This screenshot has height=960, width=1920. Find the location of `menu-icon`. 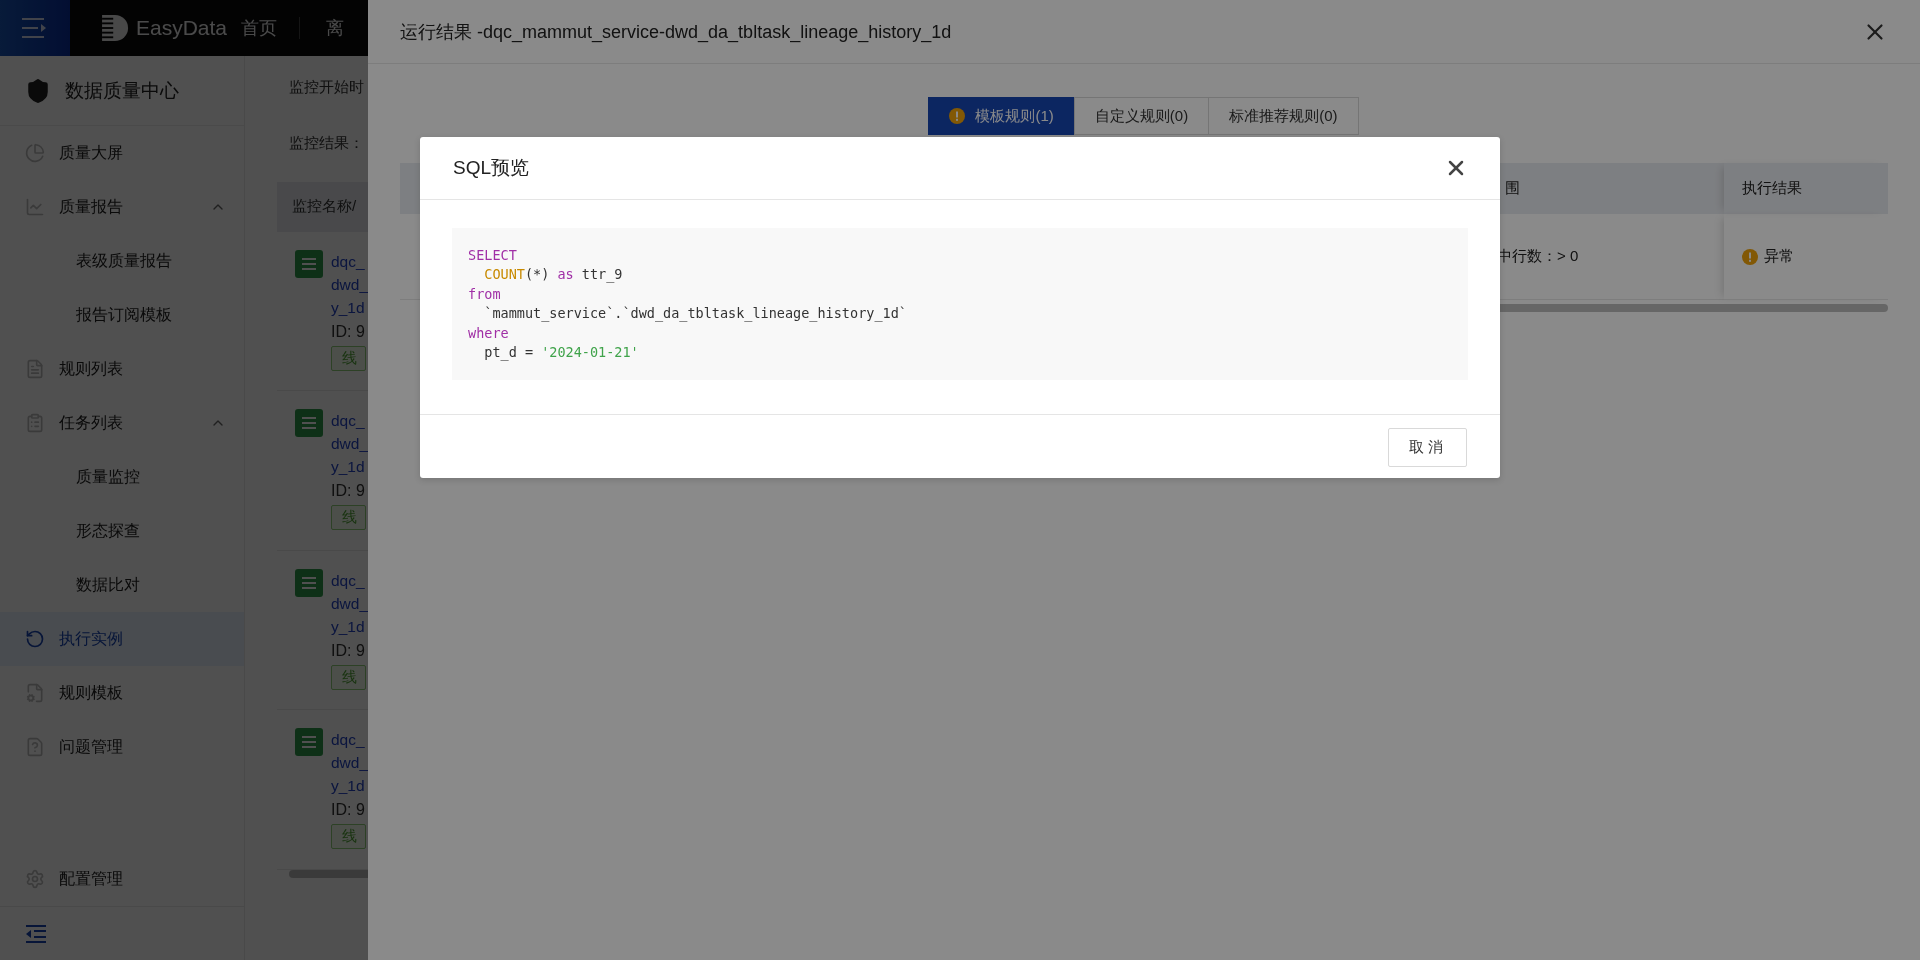

menu-icon is located at coordinates (35, 28).